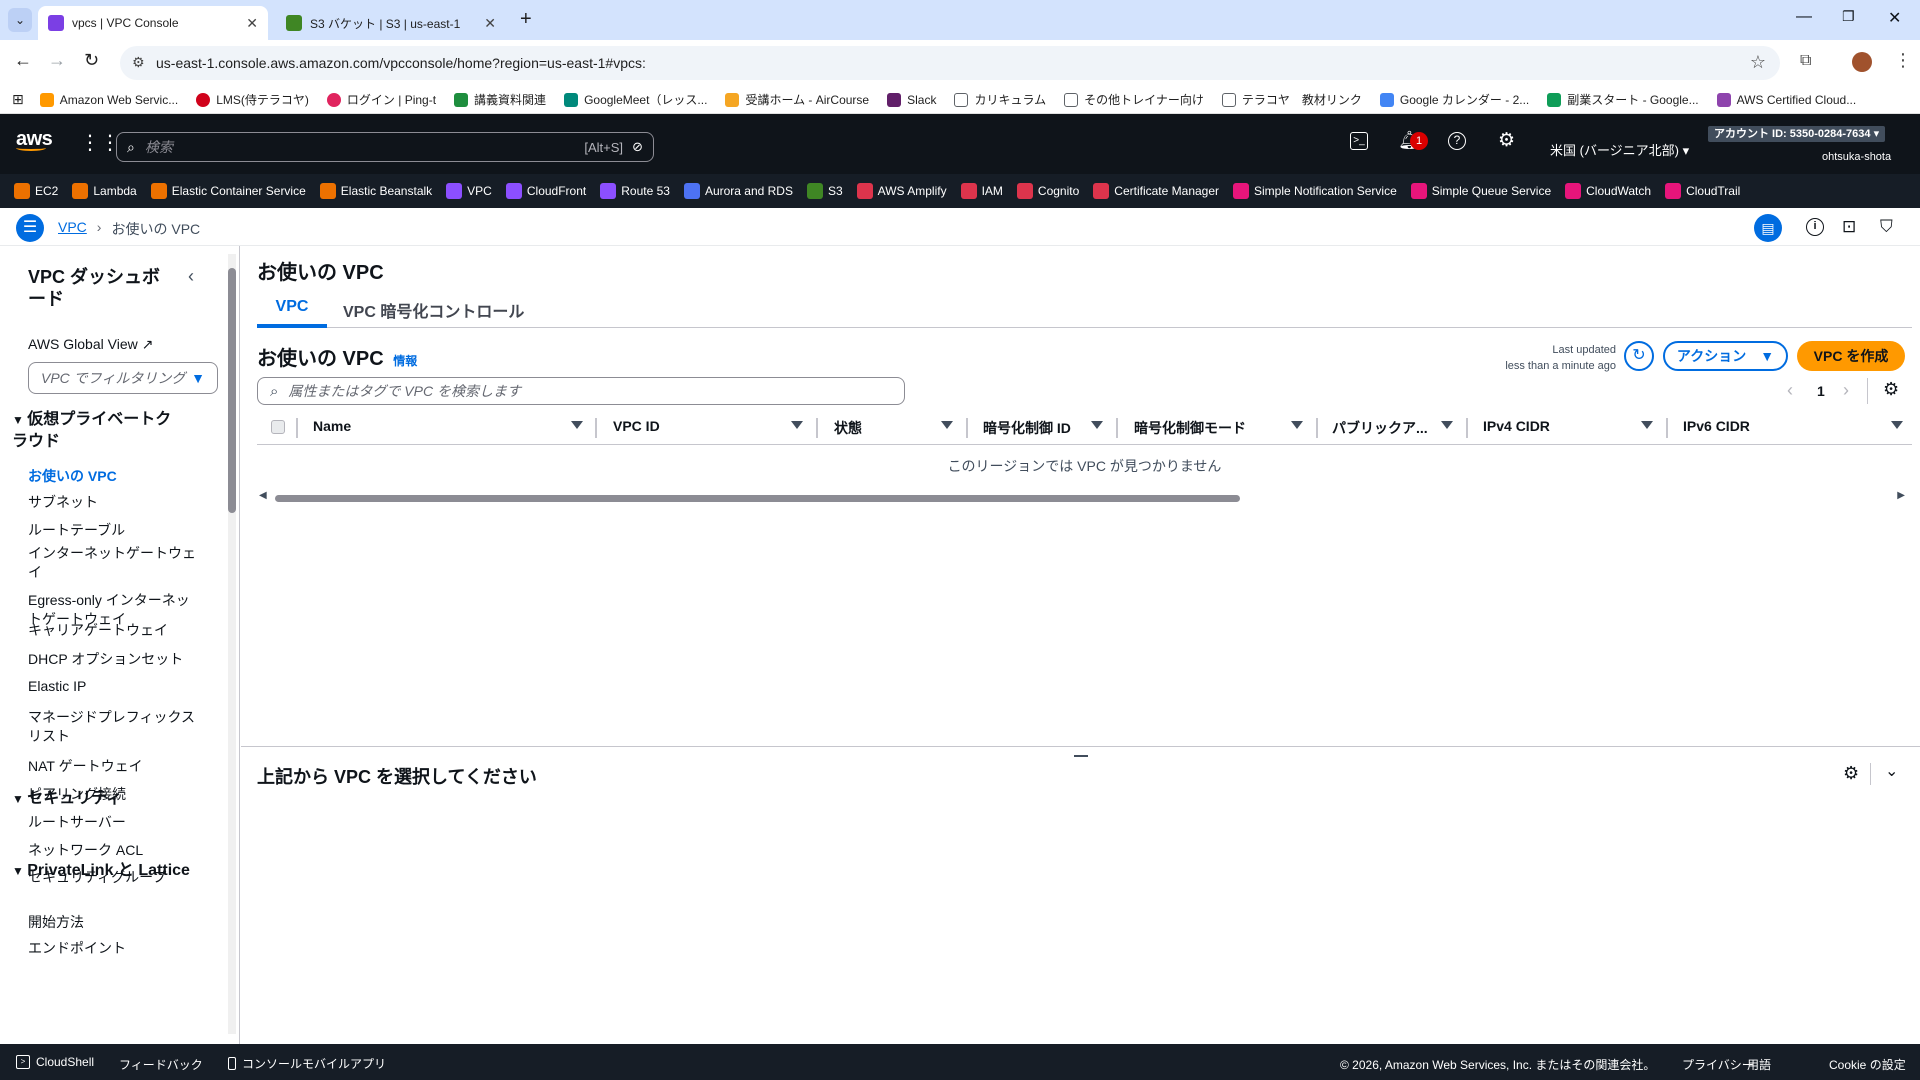  What do you see at coordinates (1639, 356) in the screenshot?
I see `refresh-button: ↻` at bounding box center [1639, 356].